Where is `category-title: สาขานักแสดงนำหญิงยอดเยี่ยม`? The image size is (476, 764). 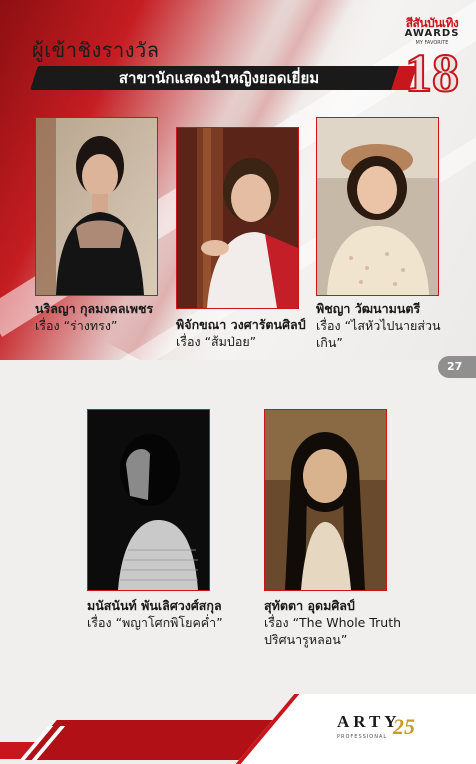 category-title: สาขานักแสดงนำหญิงยอดเยี่ยม is located at coordinates (219, 78).